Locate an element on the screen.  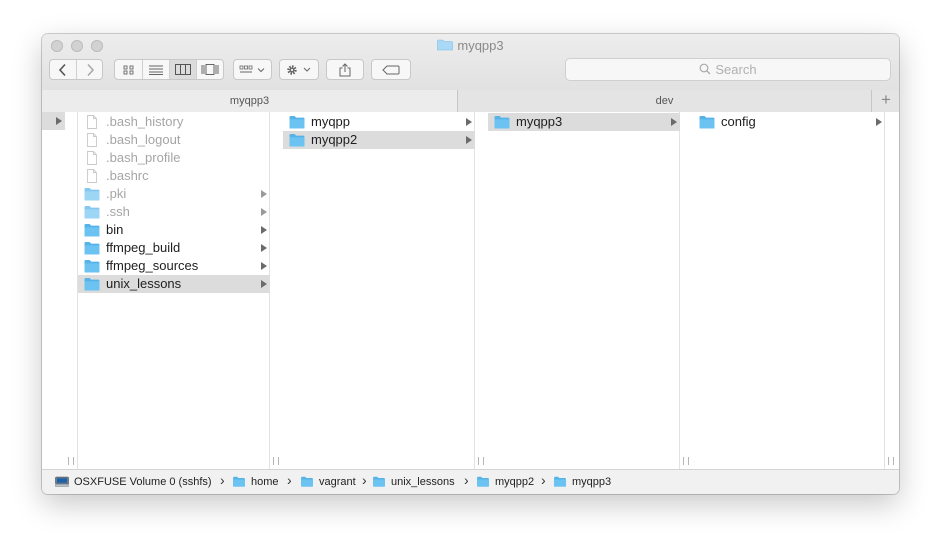
list-item: ffmpeg_sources is located at coordinates (174, 266).